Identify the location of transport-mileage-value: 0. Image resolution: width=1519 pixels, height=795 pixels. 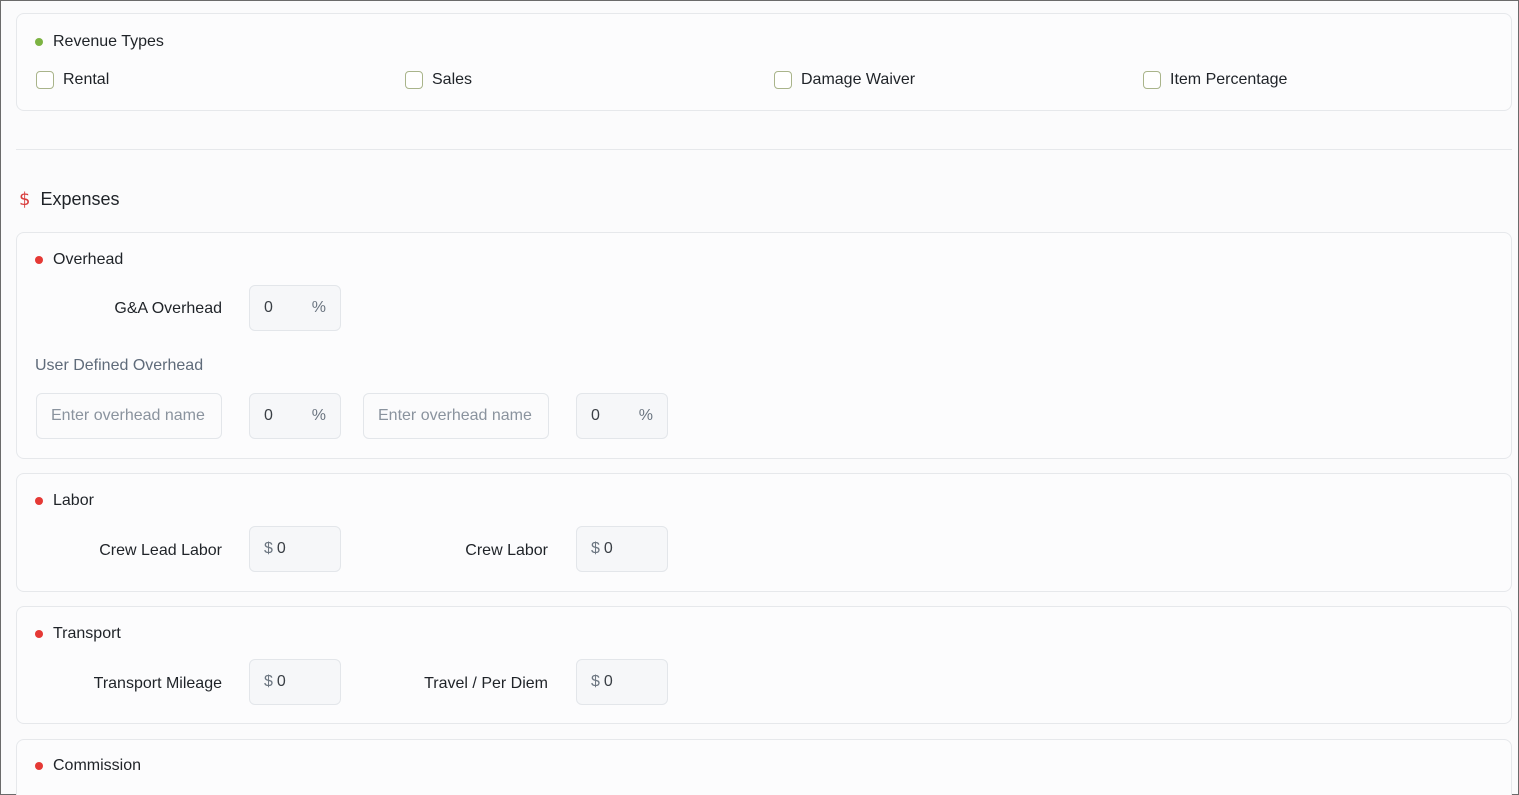
(281, 681).